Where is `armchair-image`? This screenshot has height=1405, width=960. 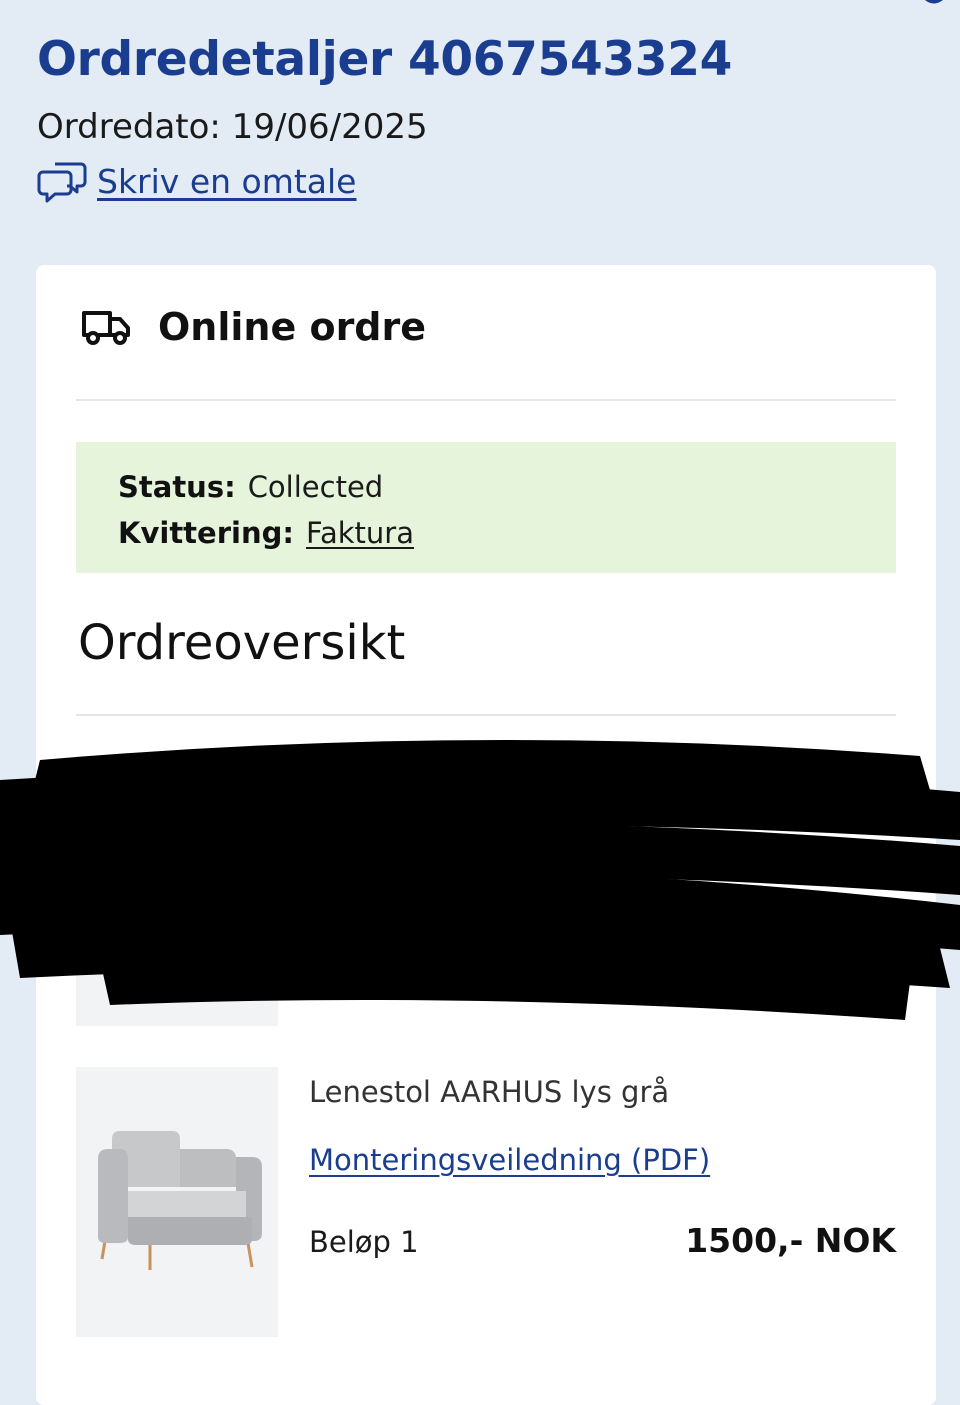 armchair-image is located at coordinates (180, 1200).